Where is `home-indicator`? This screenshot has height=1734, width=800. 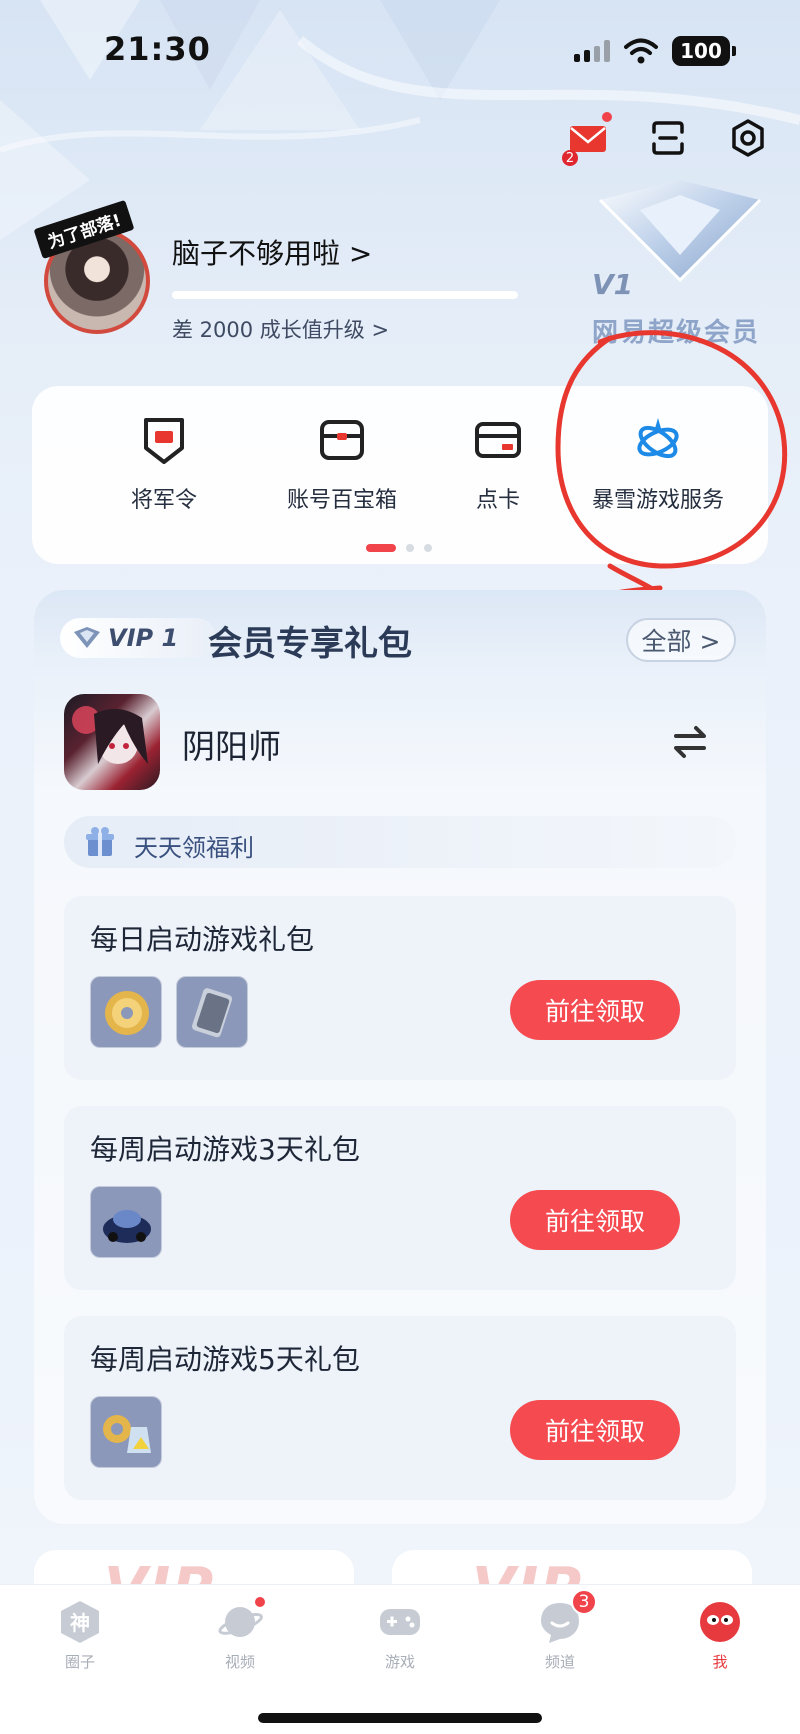
home-indicator is located at coordinates (400, 1718).